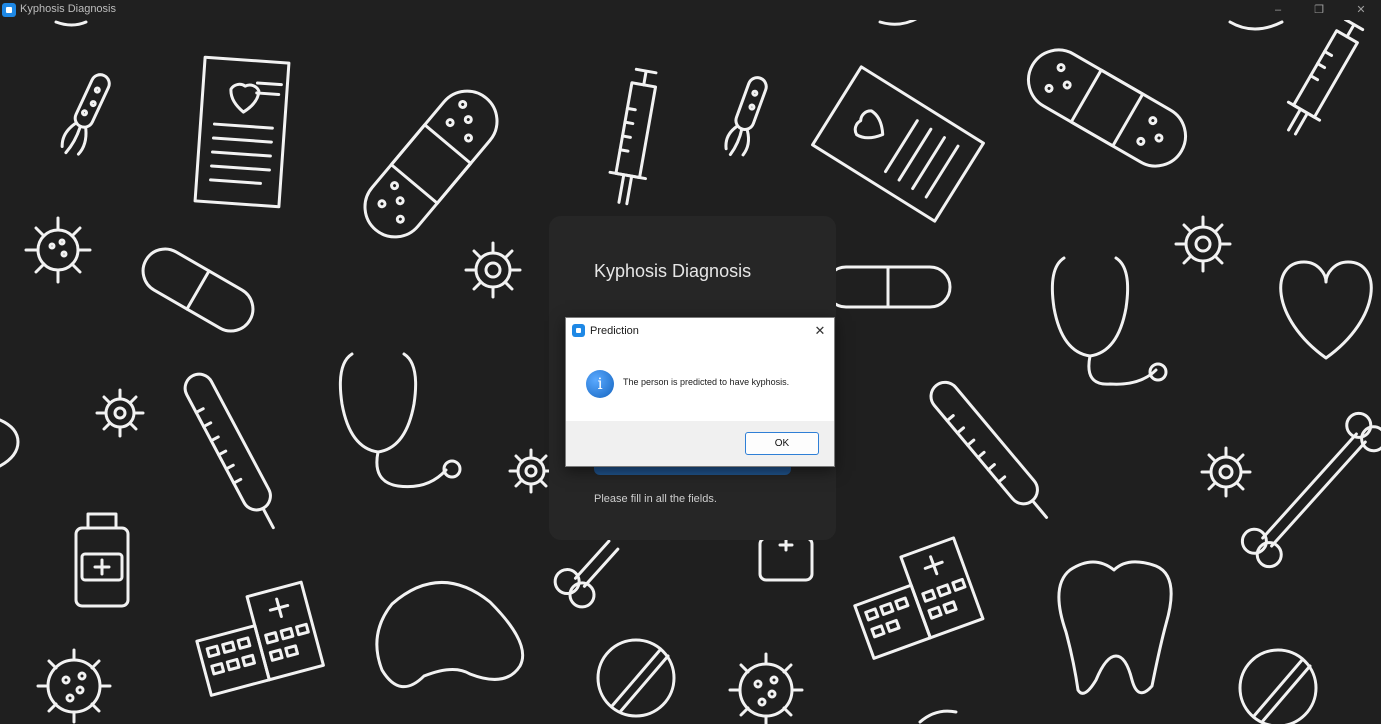  Describe the element at coordinates (655, 499) in the screenshot. I see `status-message: Please fill in all the fields.` at that location.